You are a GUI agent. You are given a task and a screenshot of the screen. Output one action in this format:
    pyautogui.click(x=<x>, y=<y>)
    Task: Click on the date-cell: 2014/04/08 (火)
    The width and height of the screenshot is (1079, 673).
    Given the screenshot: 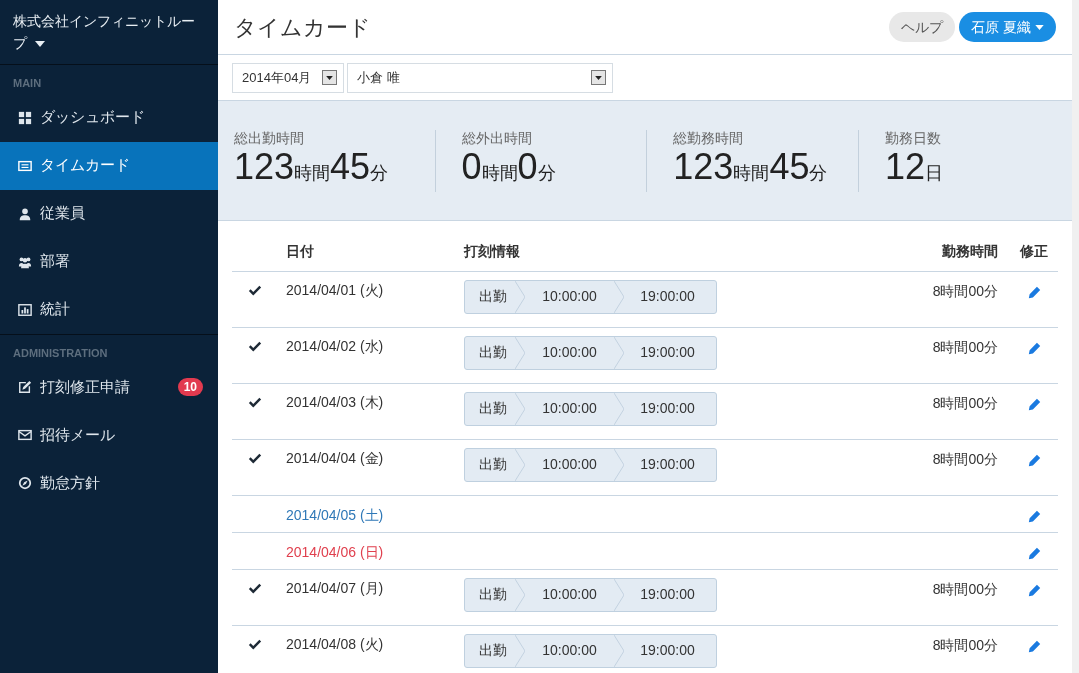 What is the action you would take?
    pyautogui.click(x=375, y=649)
    